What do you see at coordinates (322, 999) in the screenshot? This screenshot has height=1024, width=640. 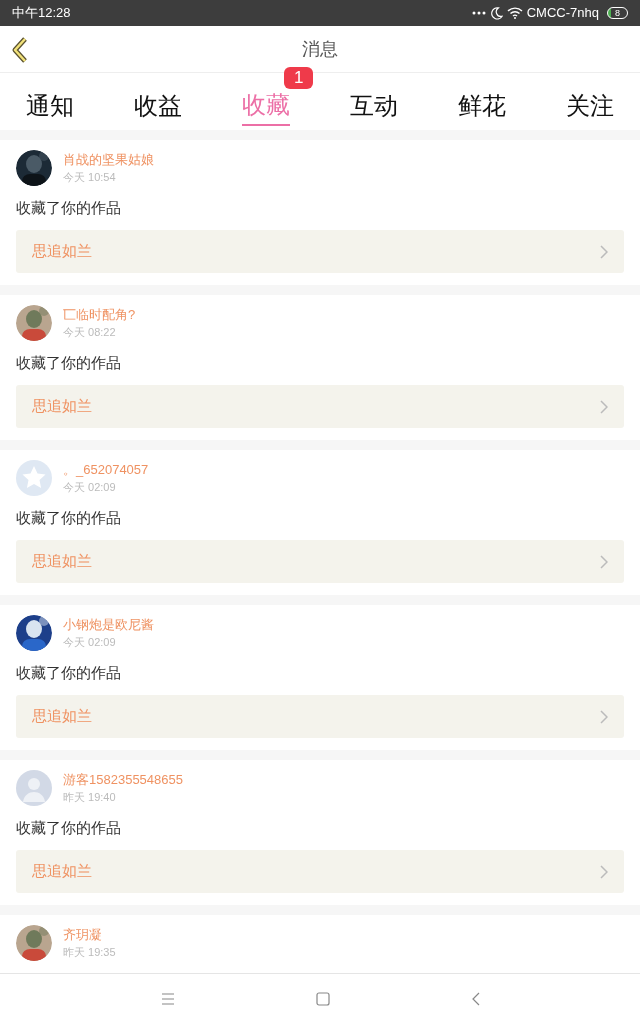 I see `home-button` at bounding box center [322, 999].